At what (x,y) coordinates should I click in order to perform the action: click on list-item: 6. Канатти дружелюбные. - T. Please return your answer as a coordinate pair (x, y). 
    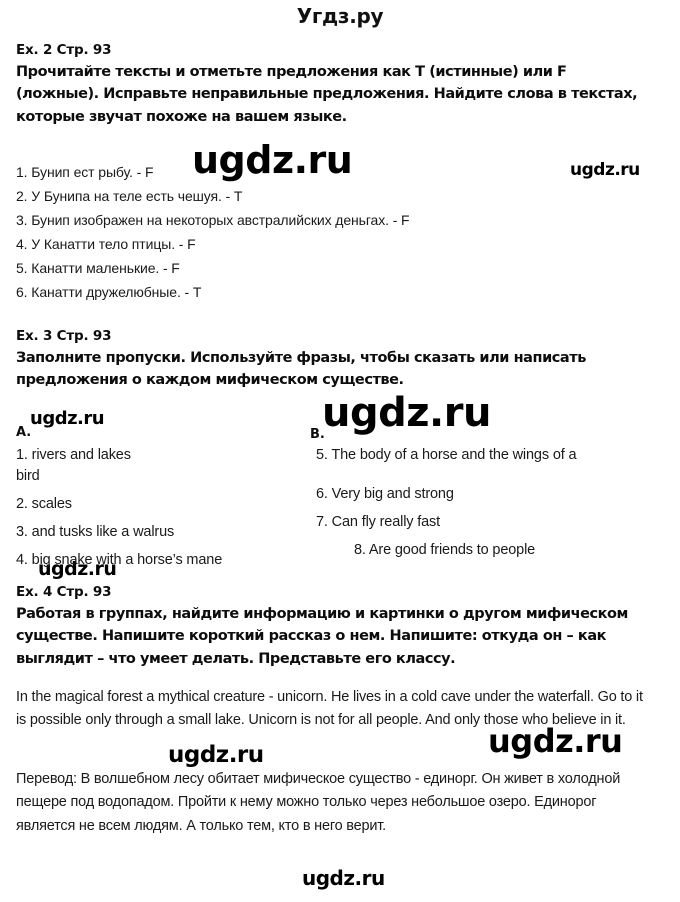
    Looking at the image, I should click on (109, 292).